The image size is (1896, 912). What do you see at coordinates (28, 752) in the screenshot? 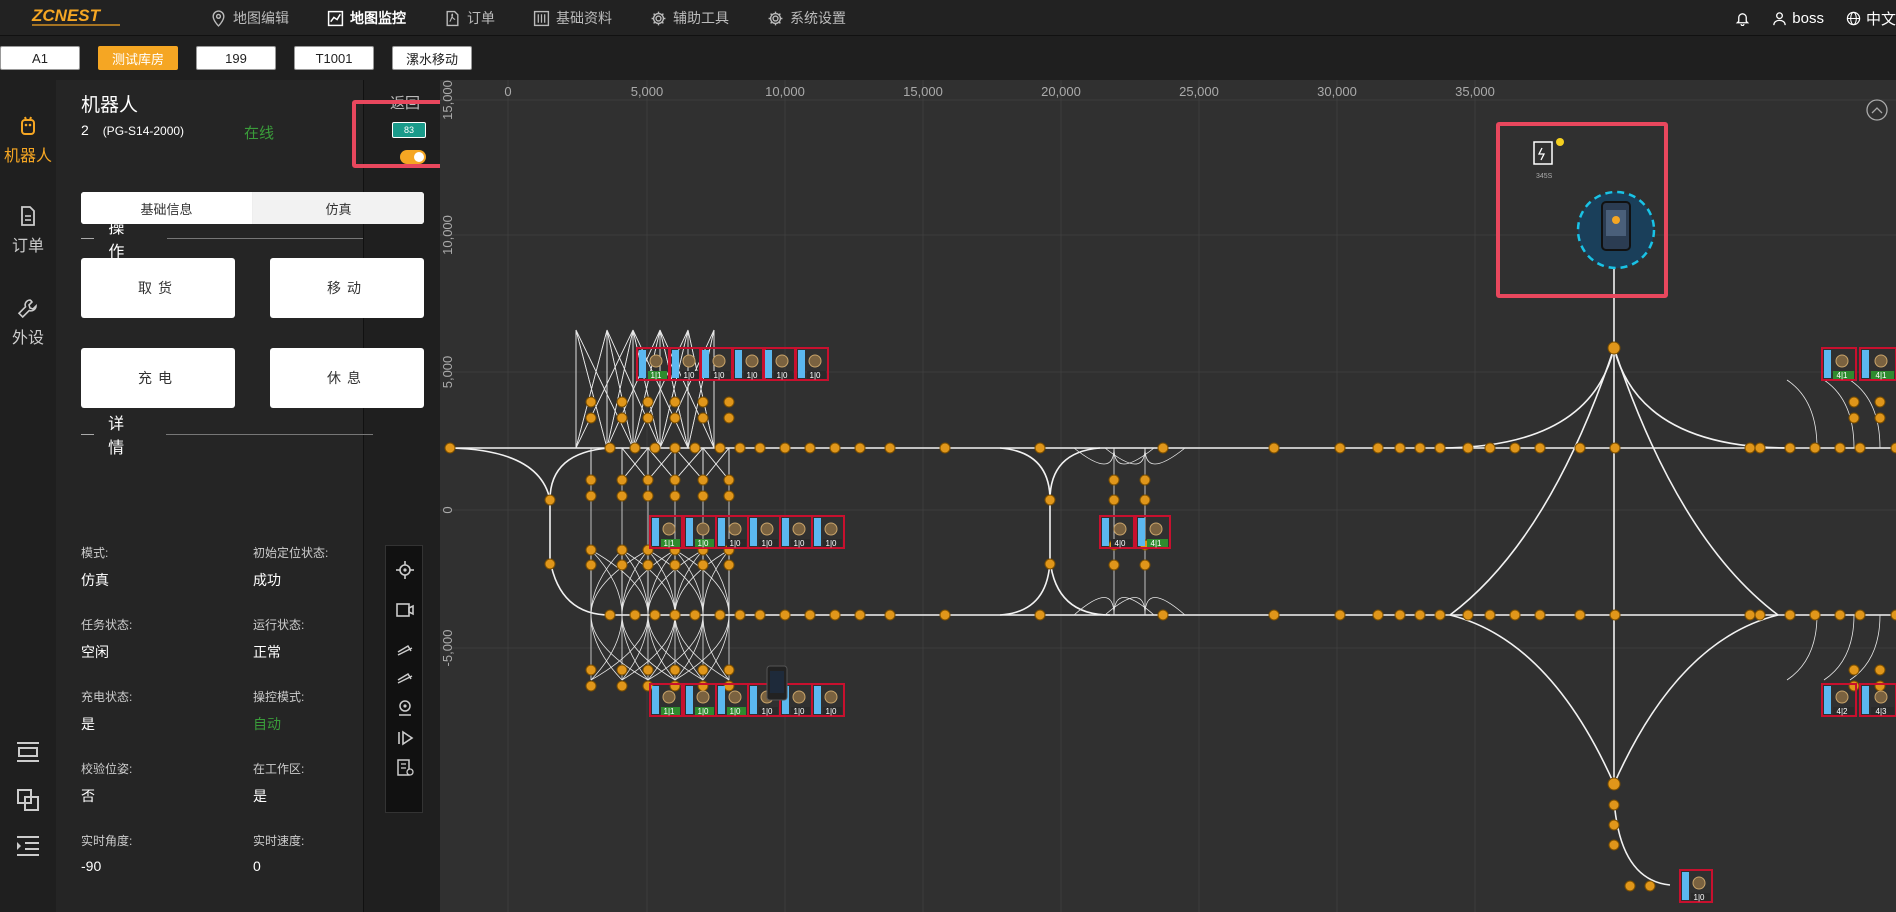
I see `layout-icon` at bounding box center [28, 752].